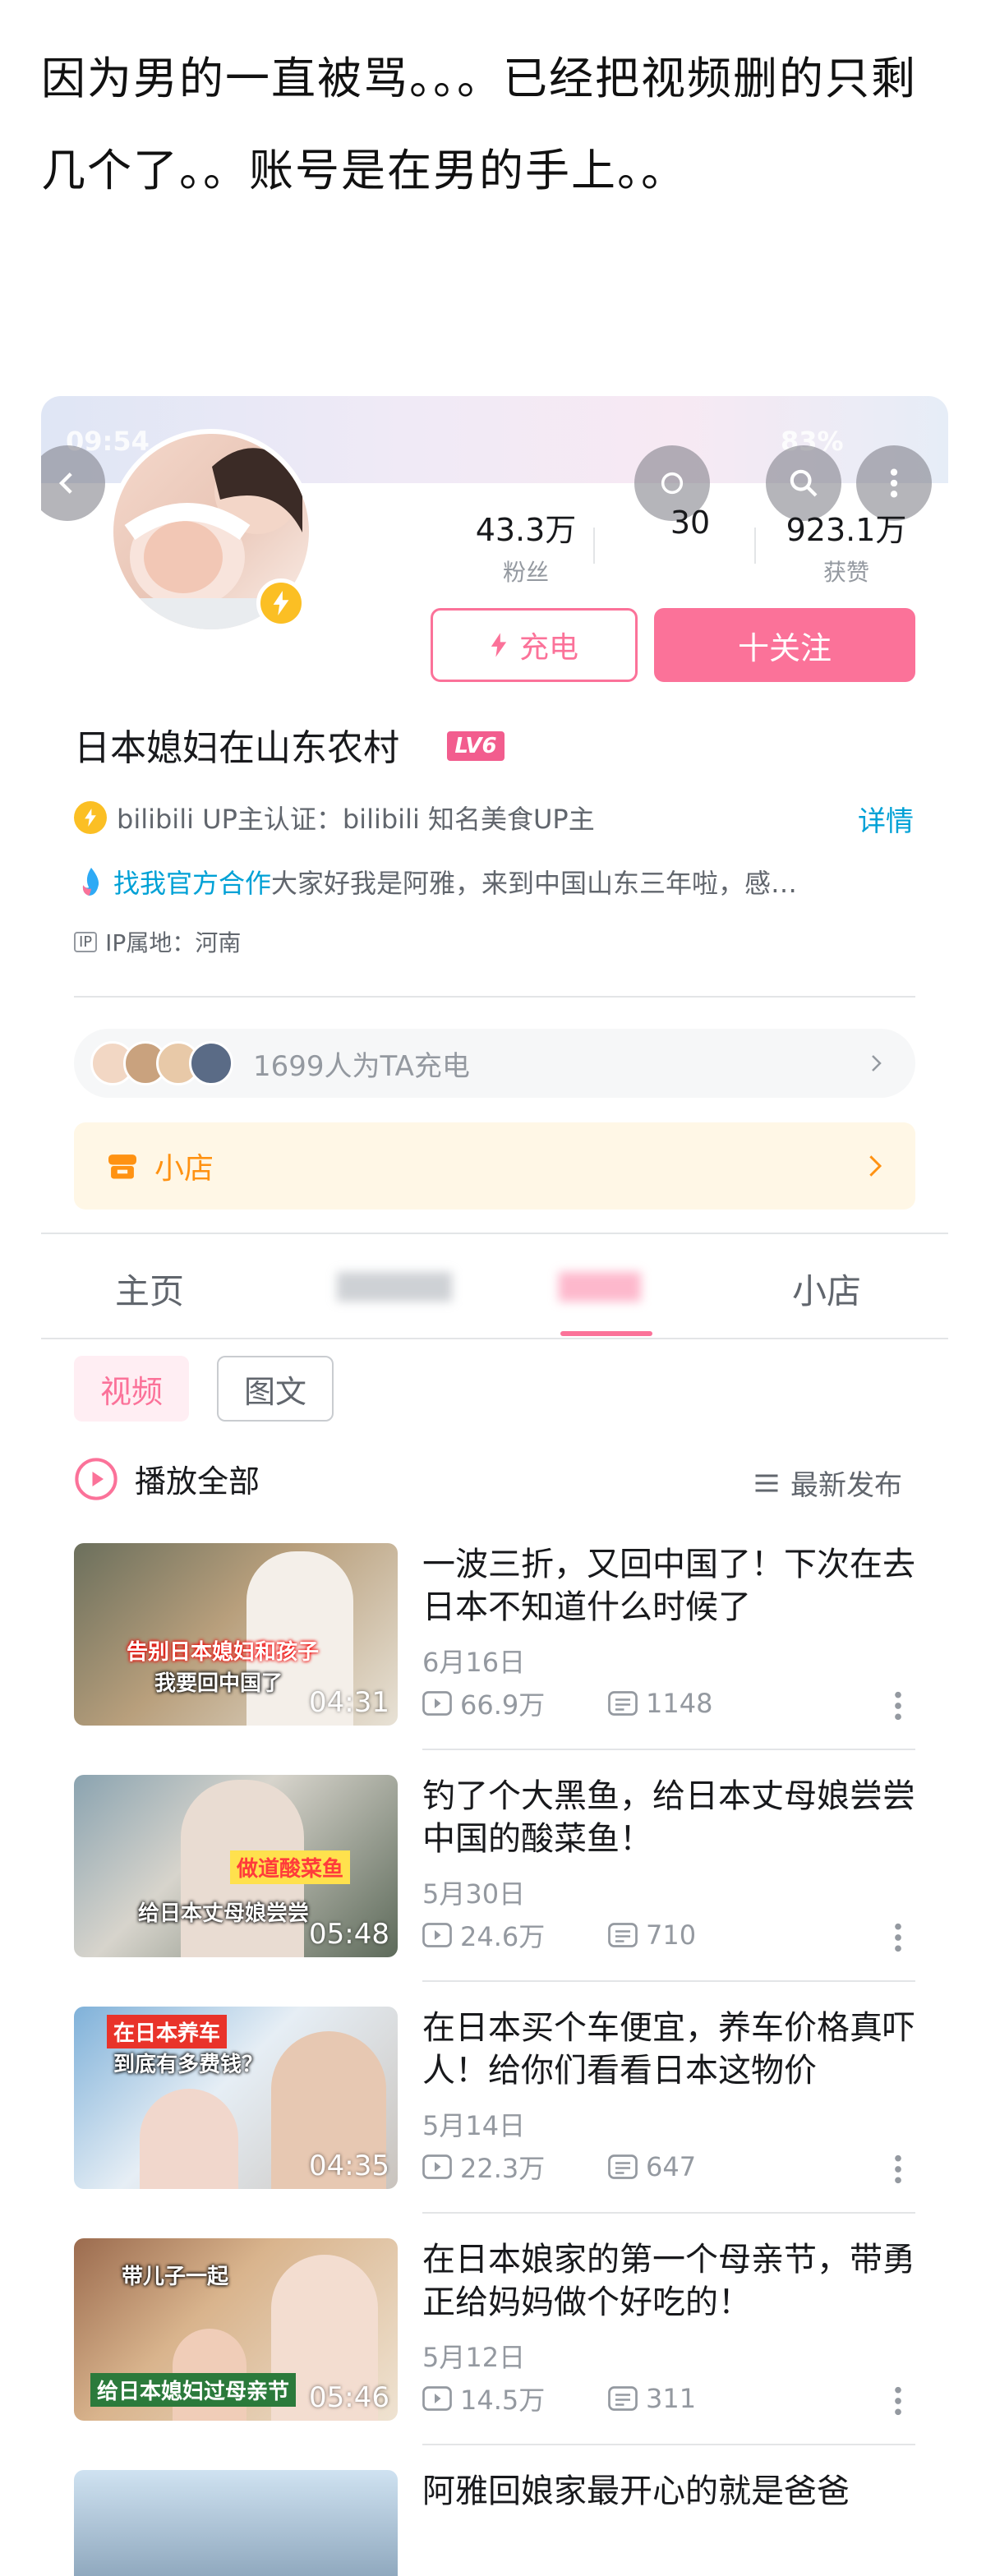 The image size is (986, 2576). What do you see at coordinates (474, 2357) in the screenshot?
I see `video-date: 5月12日` at bounding box center [474, 2357].